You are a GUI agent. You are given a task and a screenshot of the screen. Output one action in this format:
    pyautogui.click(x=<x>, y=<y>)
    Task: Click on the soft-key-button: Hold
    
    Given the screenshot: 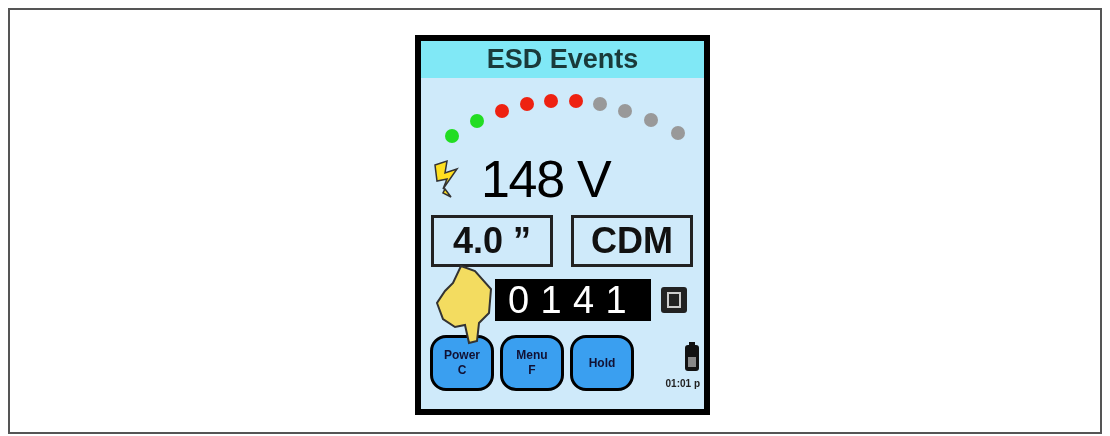 What is the action you would take?
    pyautogui.click(x=602, y=363)
    